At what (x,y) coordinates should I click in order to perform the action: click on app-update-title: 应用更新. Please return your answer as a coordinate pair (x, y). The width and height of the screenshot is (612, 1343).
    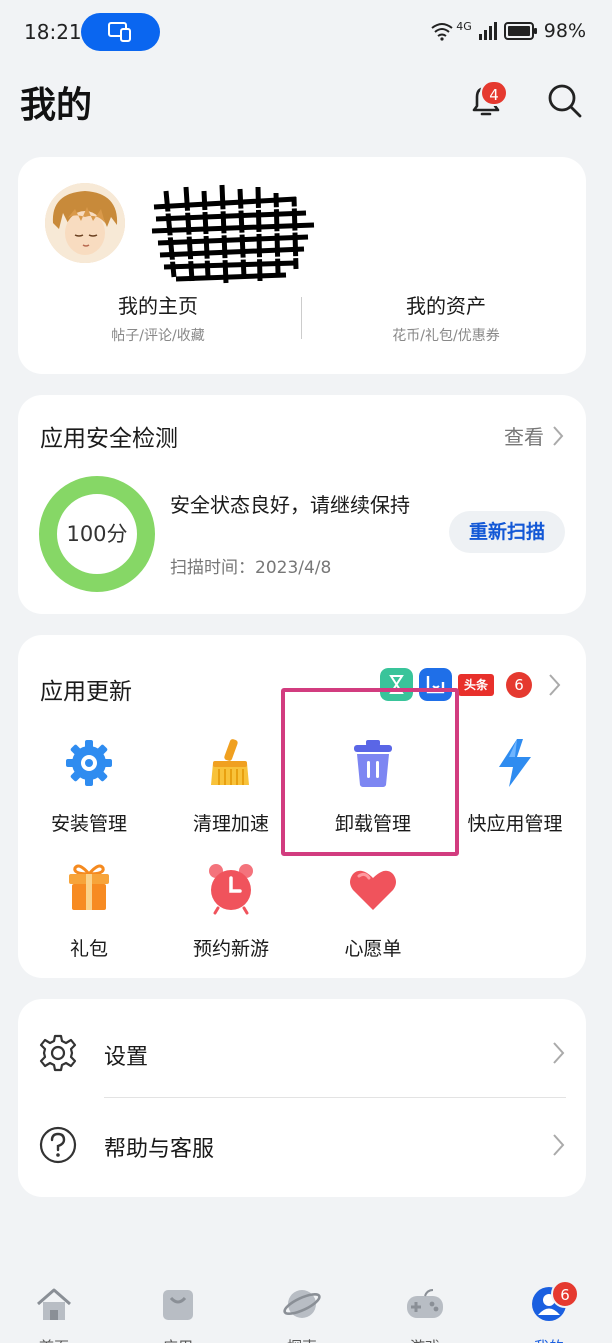
    Looking at the image, I should click on (86, 689).